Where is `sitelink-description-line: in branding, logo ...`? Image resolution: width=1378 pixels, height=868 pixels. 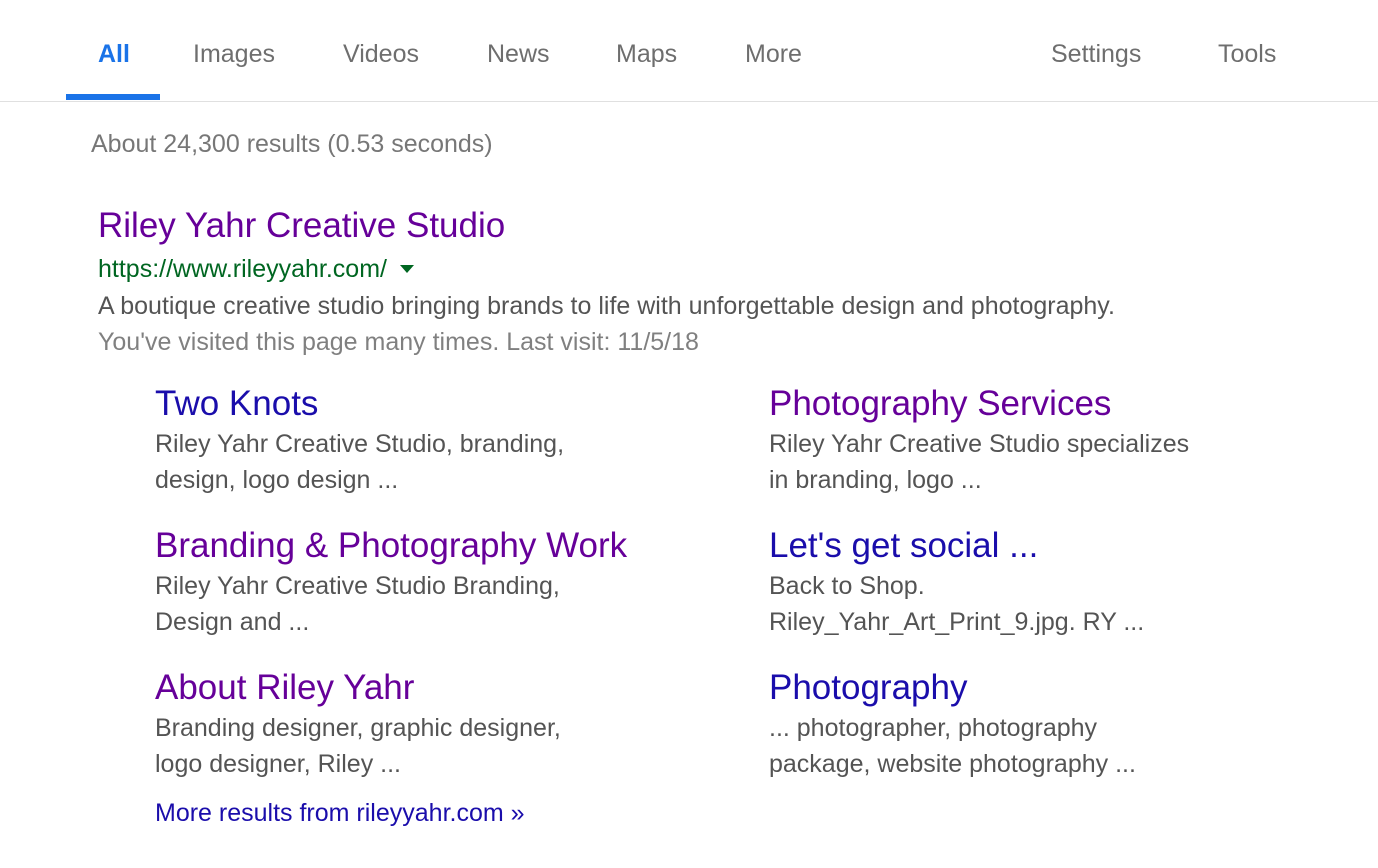 sitelink-description-line: in branding, logo ... is located at coordinates (875, 480).